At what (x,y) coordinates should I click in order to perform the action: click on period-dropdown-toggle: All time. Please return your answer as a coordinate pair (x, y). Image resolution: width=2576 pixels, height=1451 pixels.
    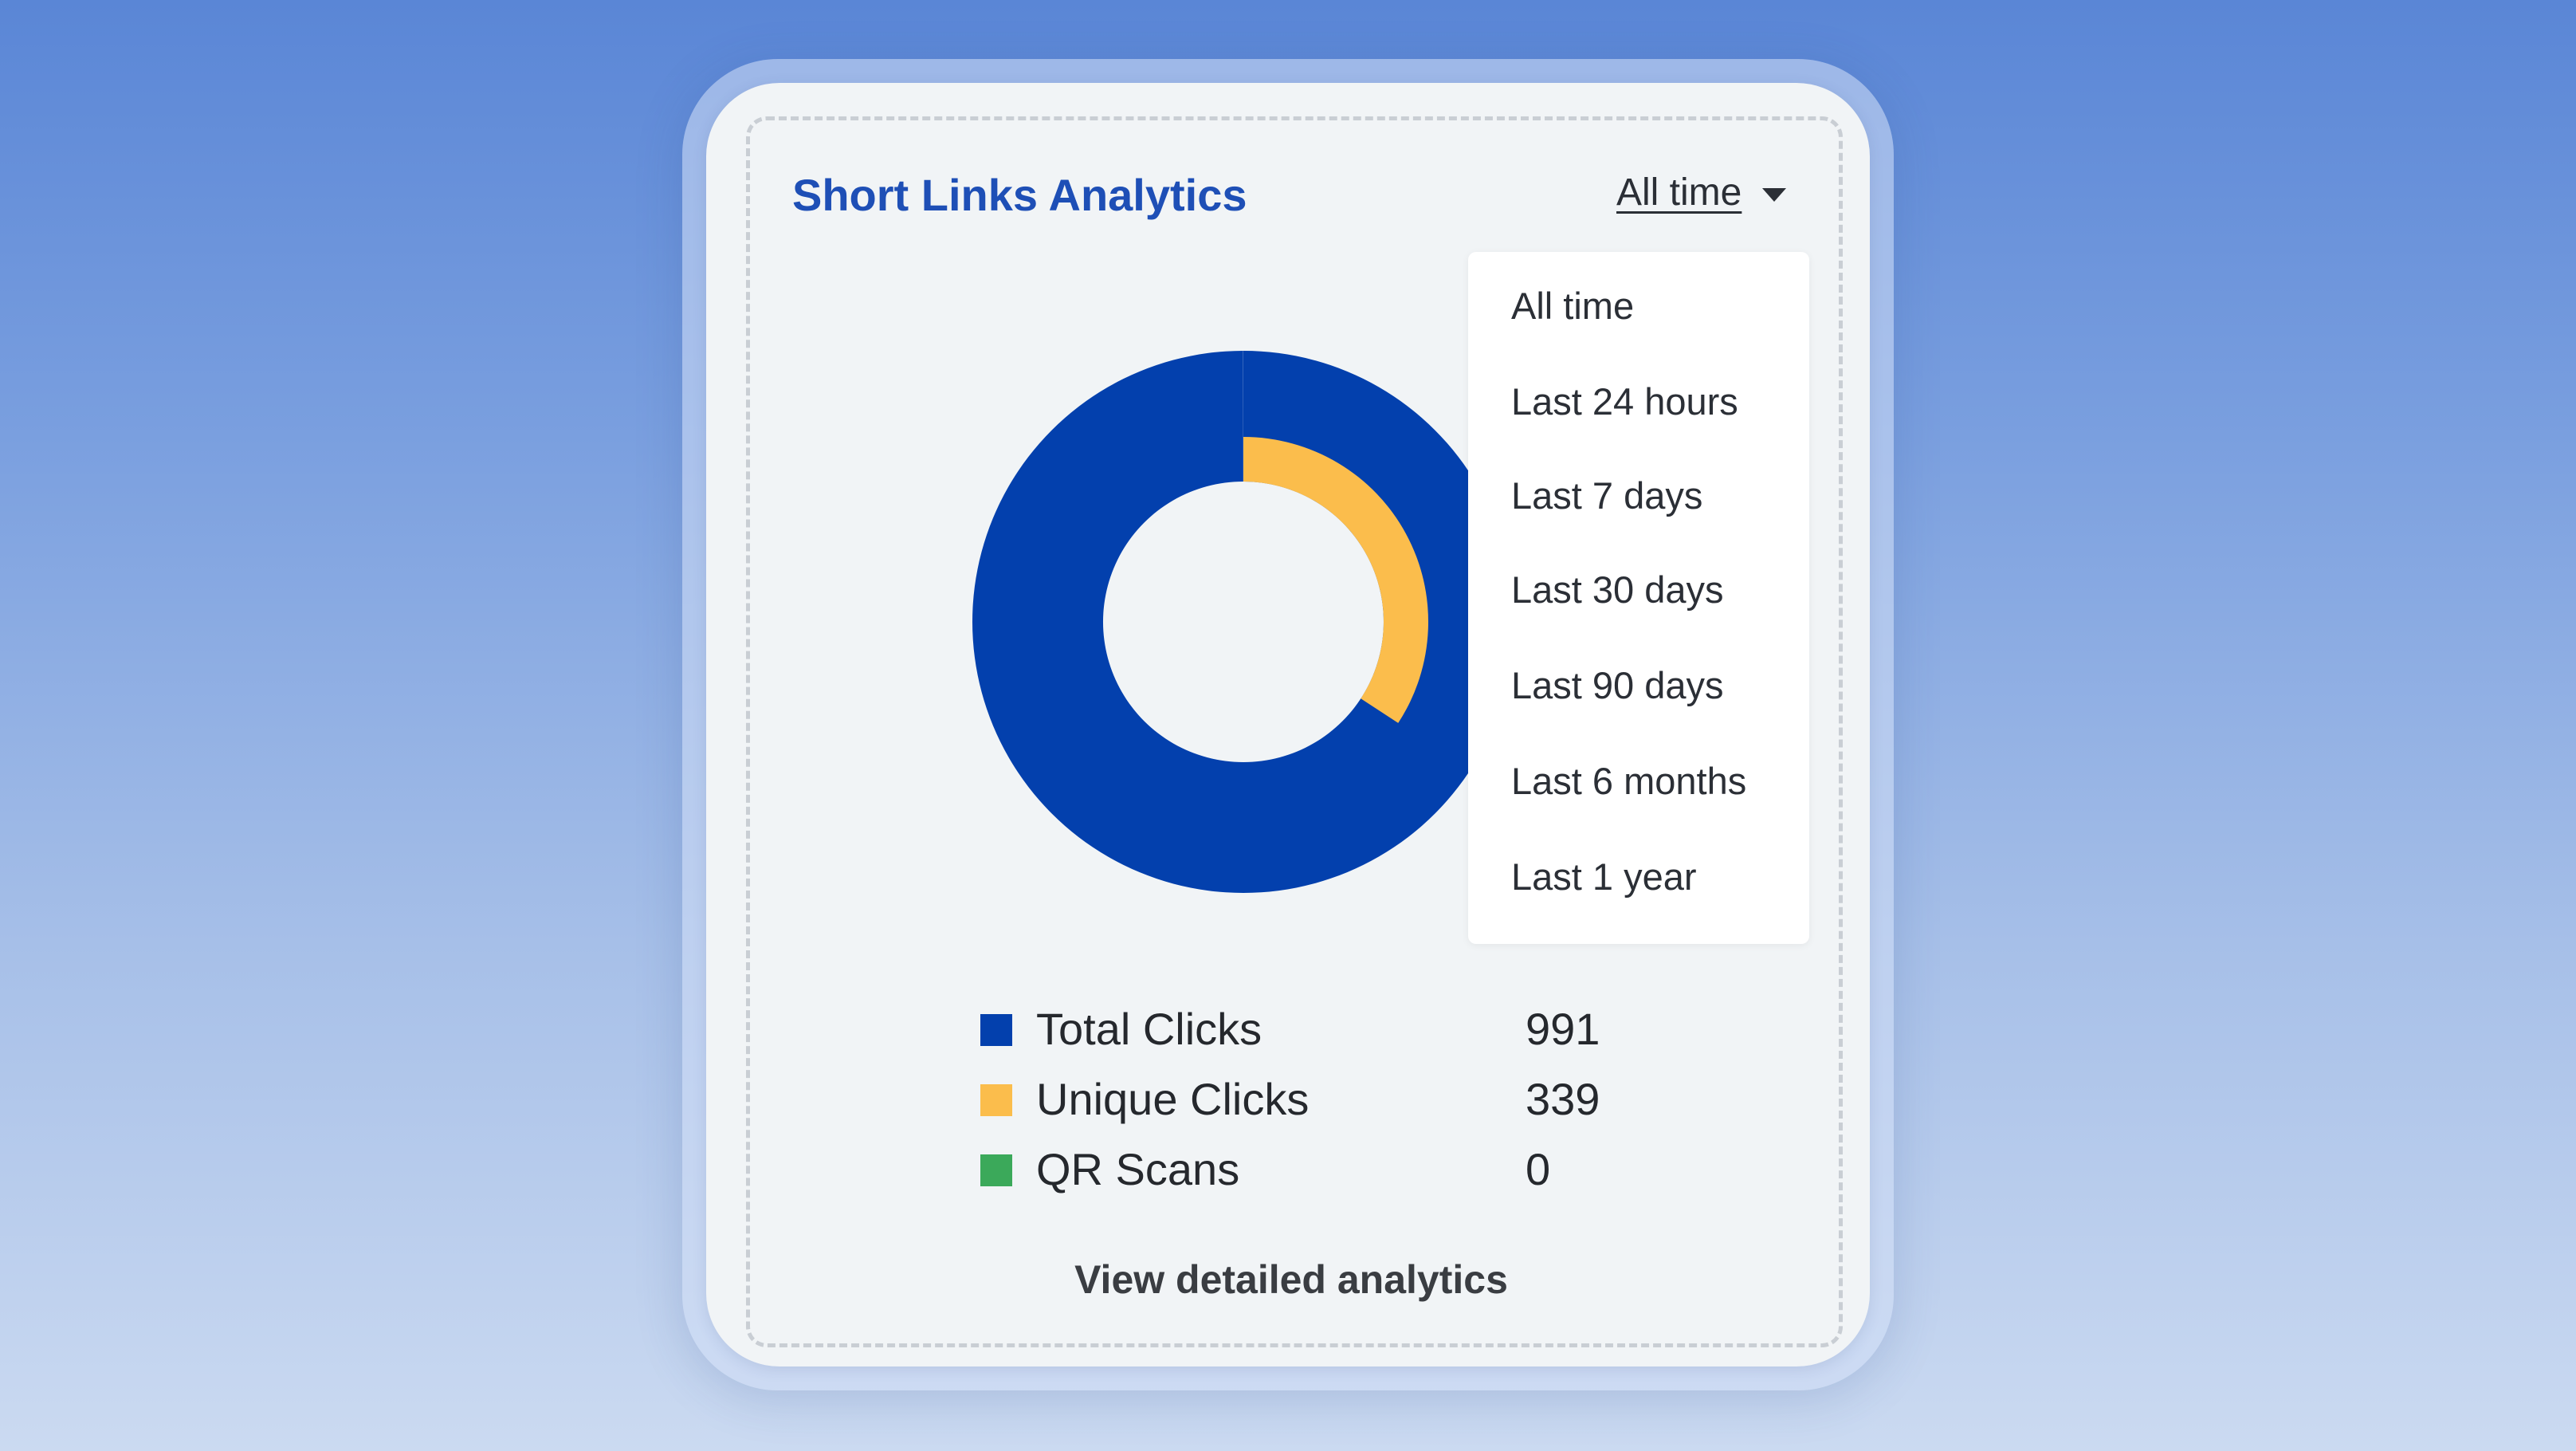
    Looking at the image, I should click on (1701, 193).